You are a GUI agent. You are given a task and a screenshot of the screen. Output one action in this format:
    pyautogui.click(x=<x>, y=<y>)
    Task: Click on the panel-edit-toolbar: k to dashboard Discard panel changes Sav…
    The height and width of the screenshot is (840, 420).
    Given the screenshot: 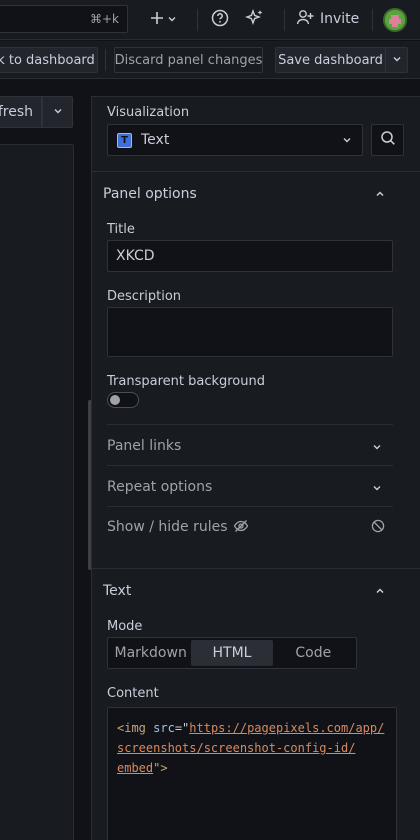 What is the action you would take?
    pyautogui.click(x=210, y=60)
    